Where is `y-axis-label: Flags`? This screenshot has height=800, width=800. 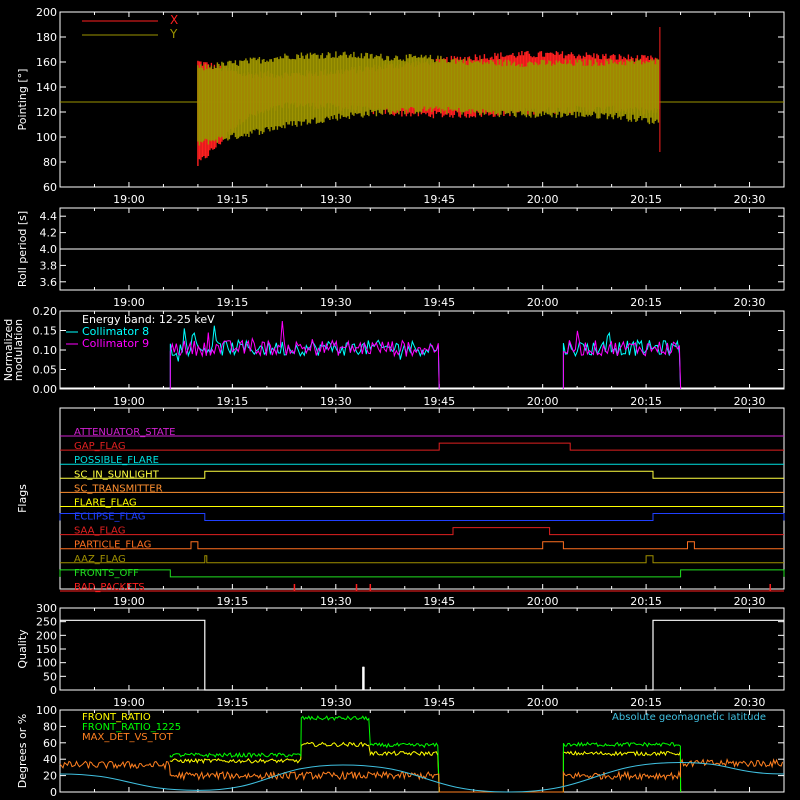
y-axis-label: Flags is located at coordinates (22, 498).